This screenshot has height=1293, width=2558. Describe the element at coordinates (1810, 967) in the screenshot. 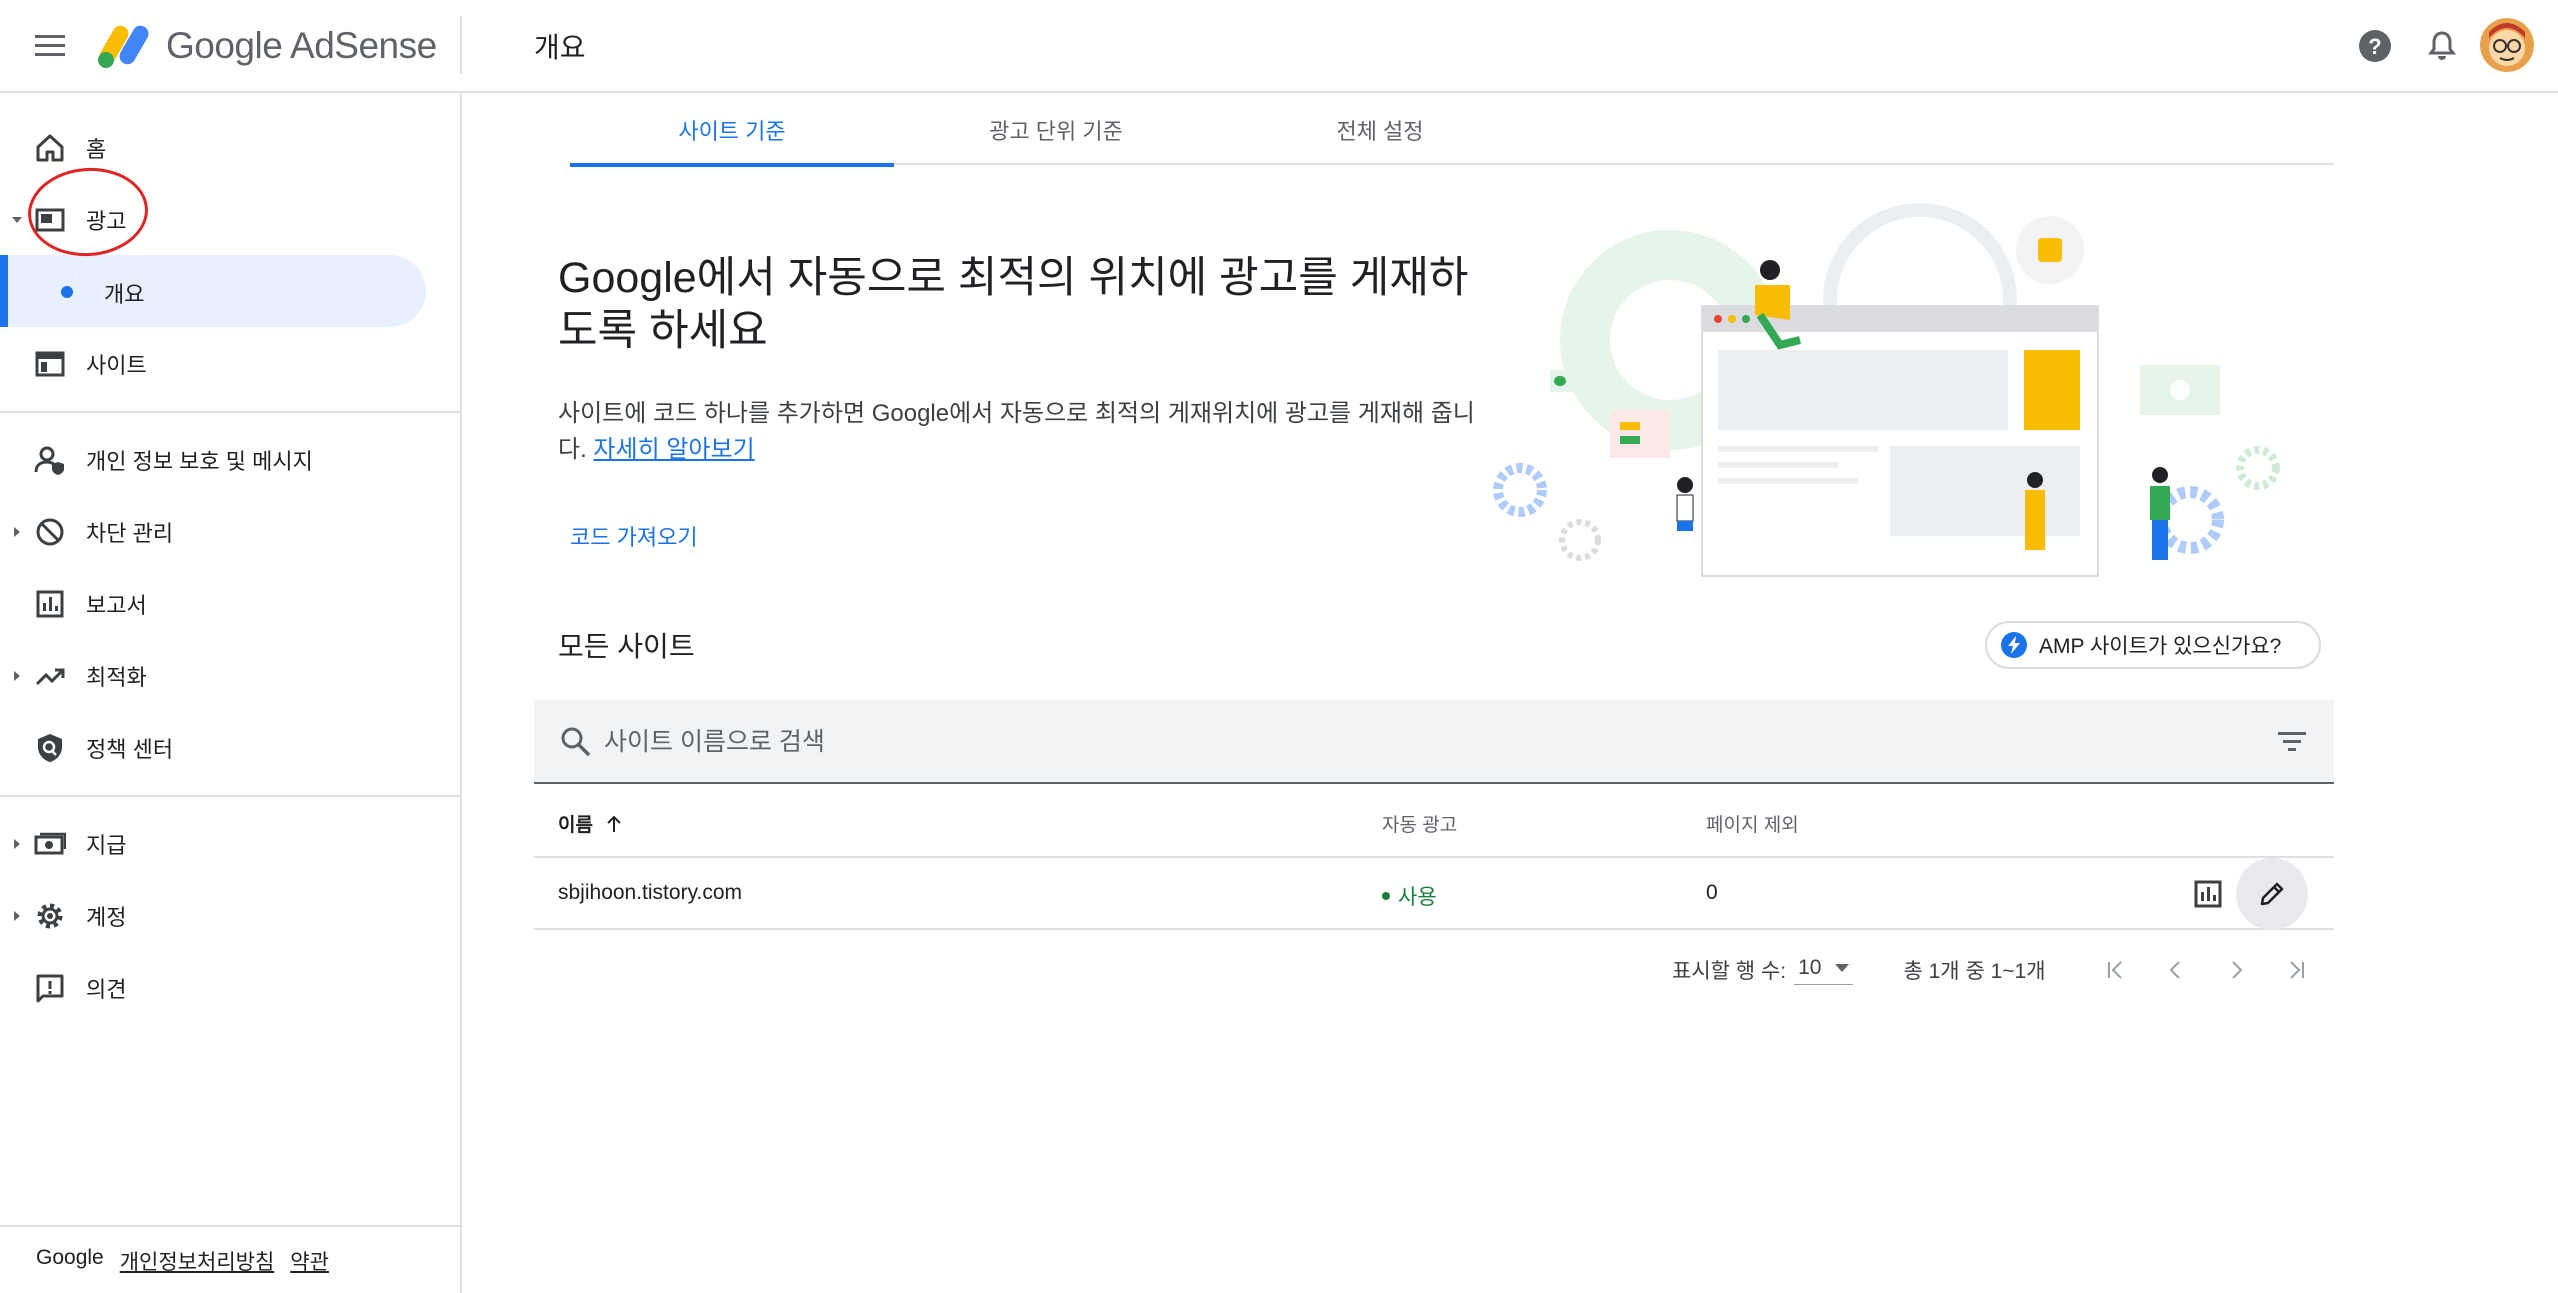

I see `rows-per-page-value: 10` at that location.